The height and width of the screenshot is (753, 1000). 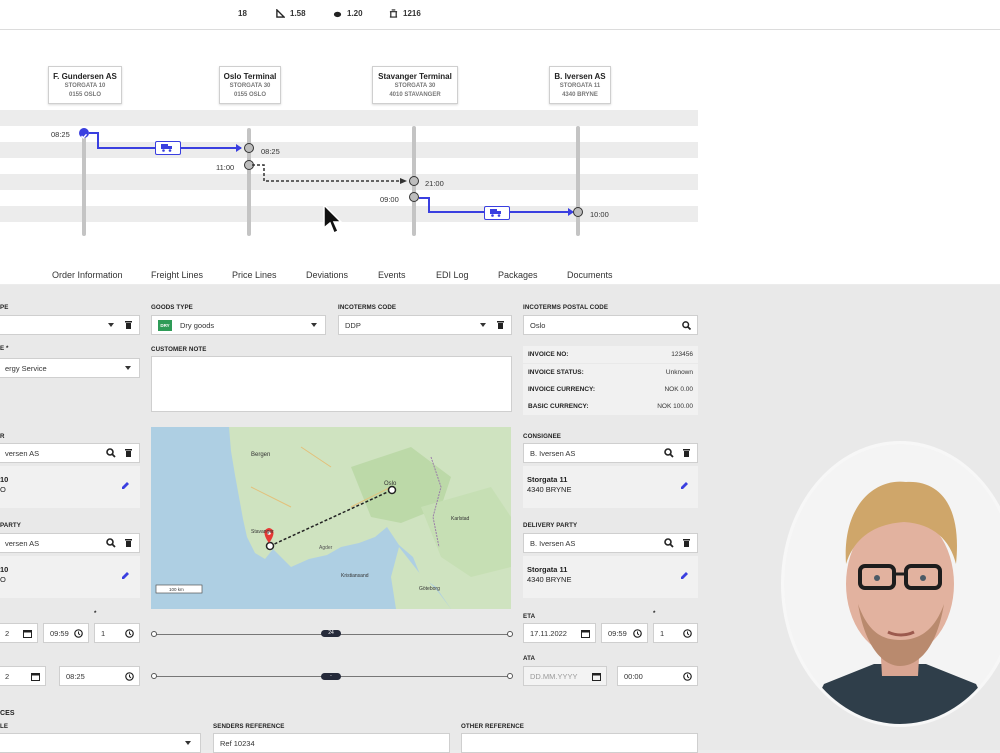 I want to click on incoterms-code-value: DDP, so click(x=353, y=325).